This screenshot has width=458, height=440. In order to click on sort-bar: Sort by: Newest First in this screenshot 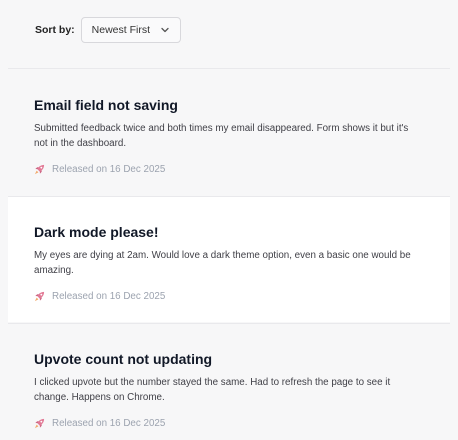, I will do `click(108, 29)`.